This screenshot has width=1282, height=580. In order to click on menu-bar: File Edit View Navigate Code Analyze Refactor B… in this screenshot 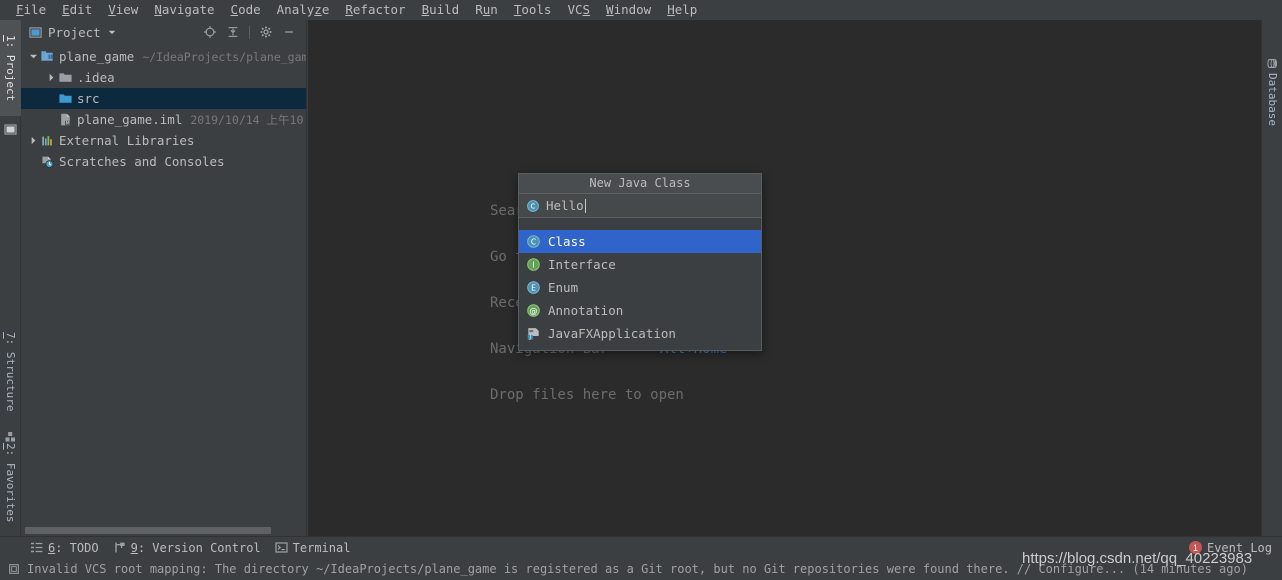, I will do `click(641, 10)`.